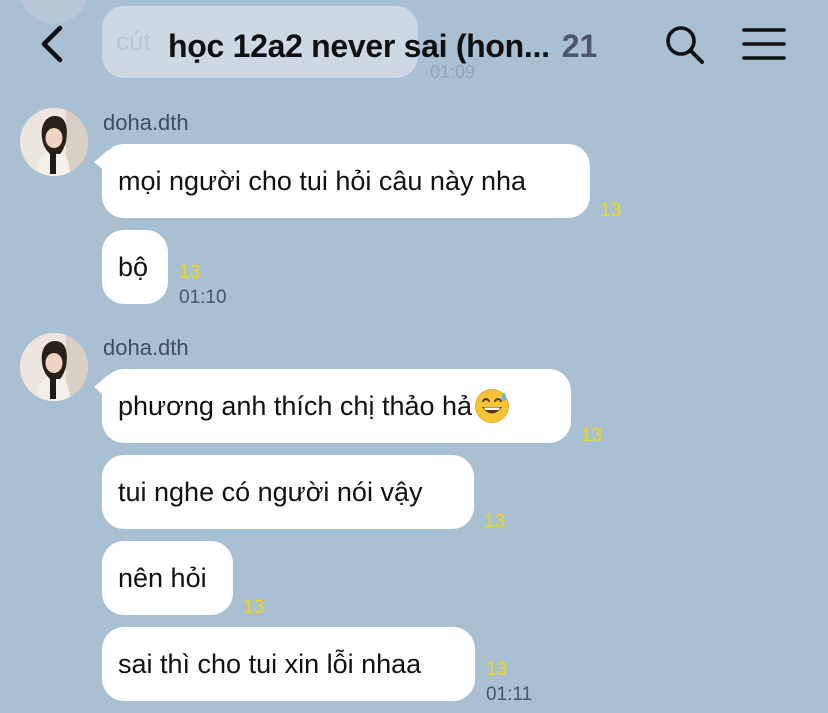 This screenshot has height=713, width=828. What do you see at coordinates (579, 45) in the screenshot?
I see `member-count: 21` at bounding box center [579, 45].